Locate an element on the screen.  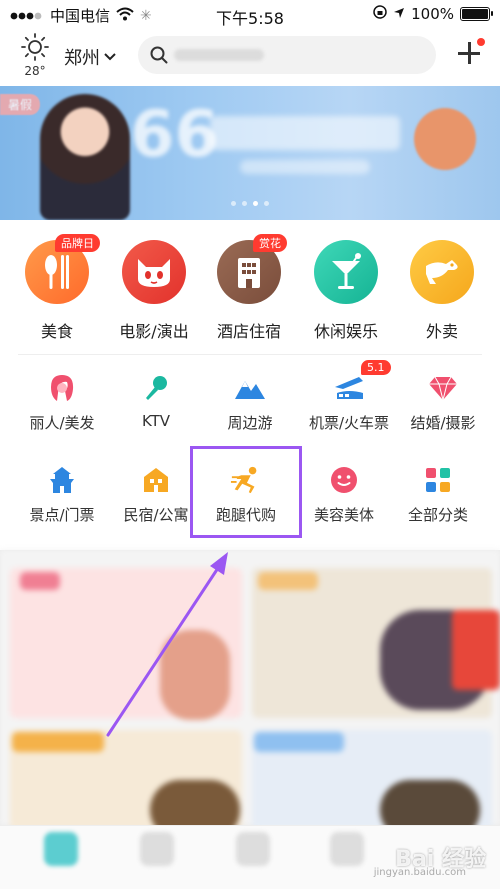
temperature: 28° is located at coordinates (35, 71).